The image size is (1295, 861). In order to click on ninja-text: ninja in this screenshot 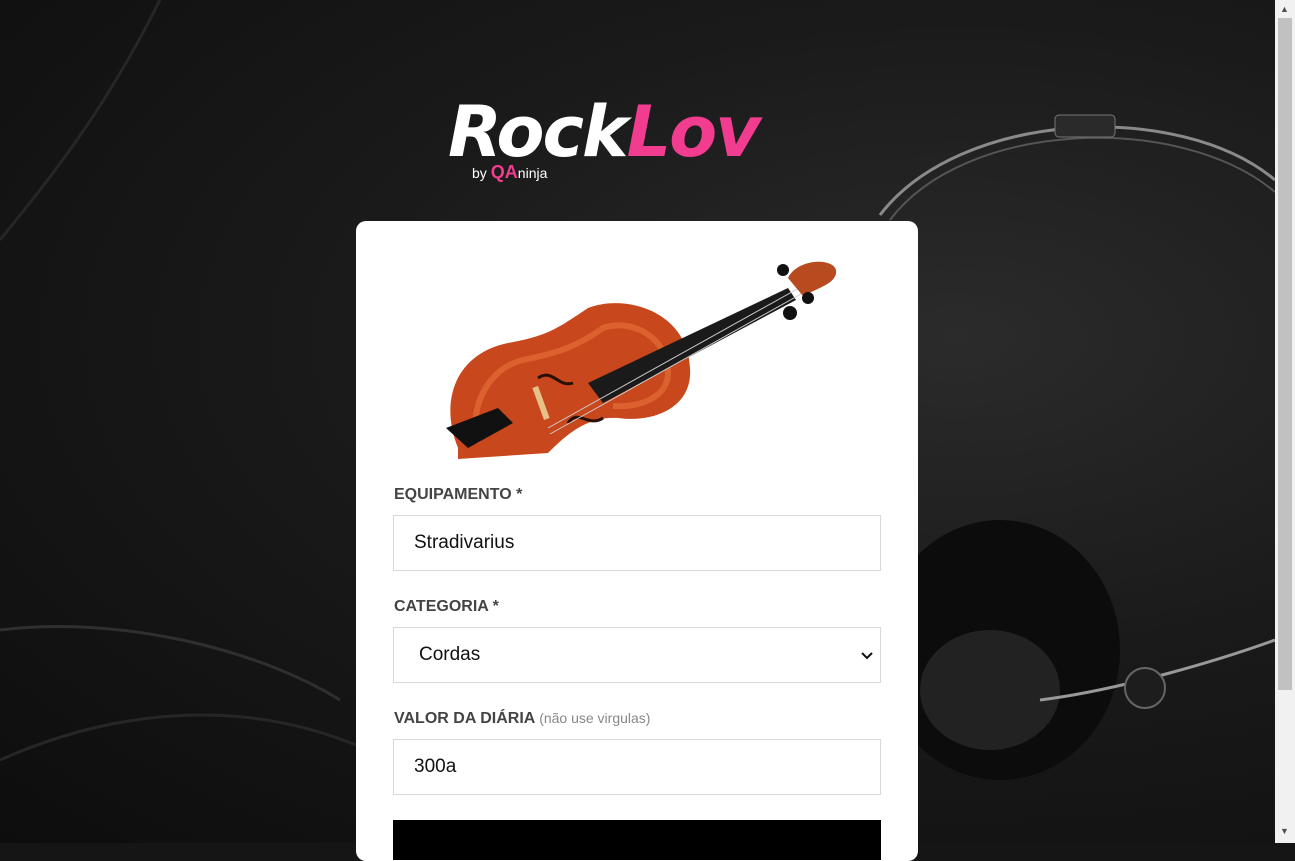, I will do `click(532, 172)`.